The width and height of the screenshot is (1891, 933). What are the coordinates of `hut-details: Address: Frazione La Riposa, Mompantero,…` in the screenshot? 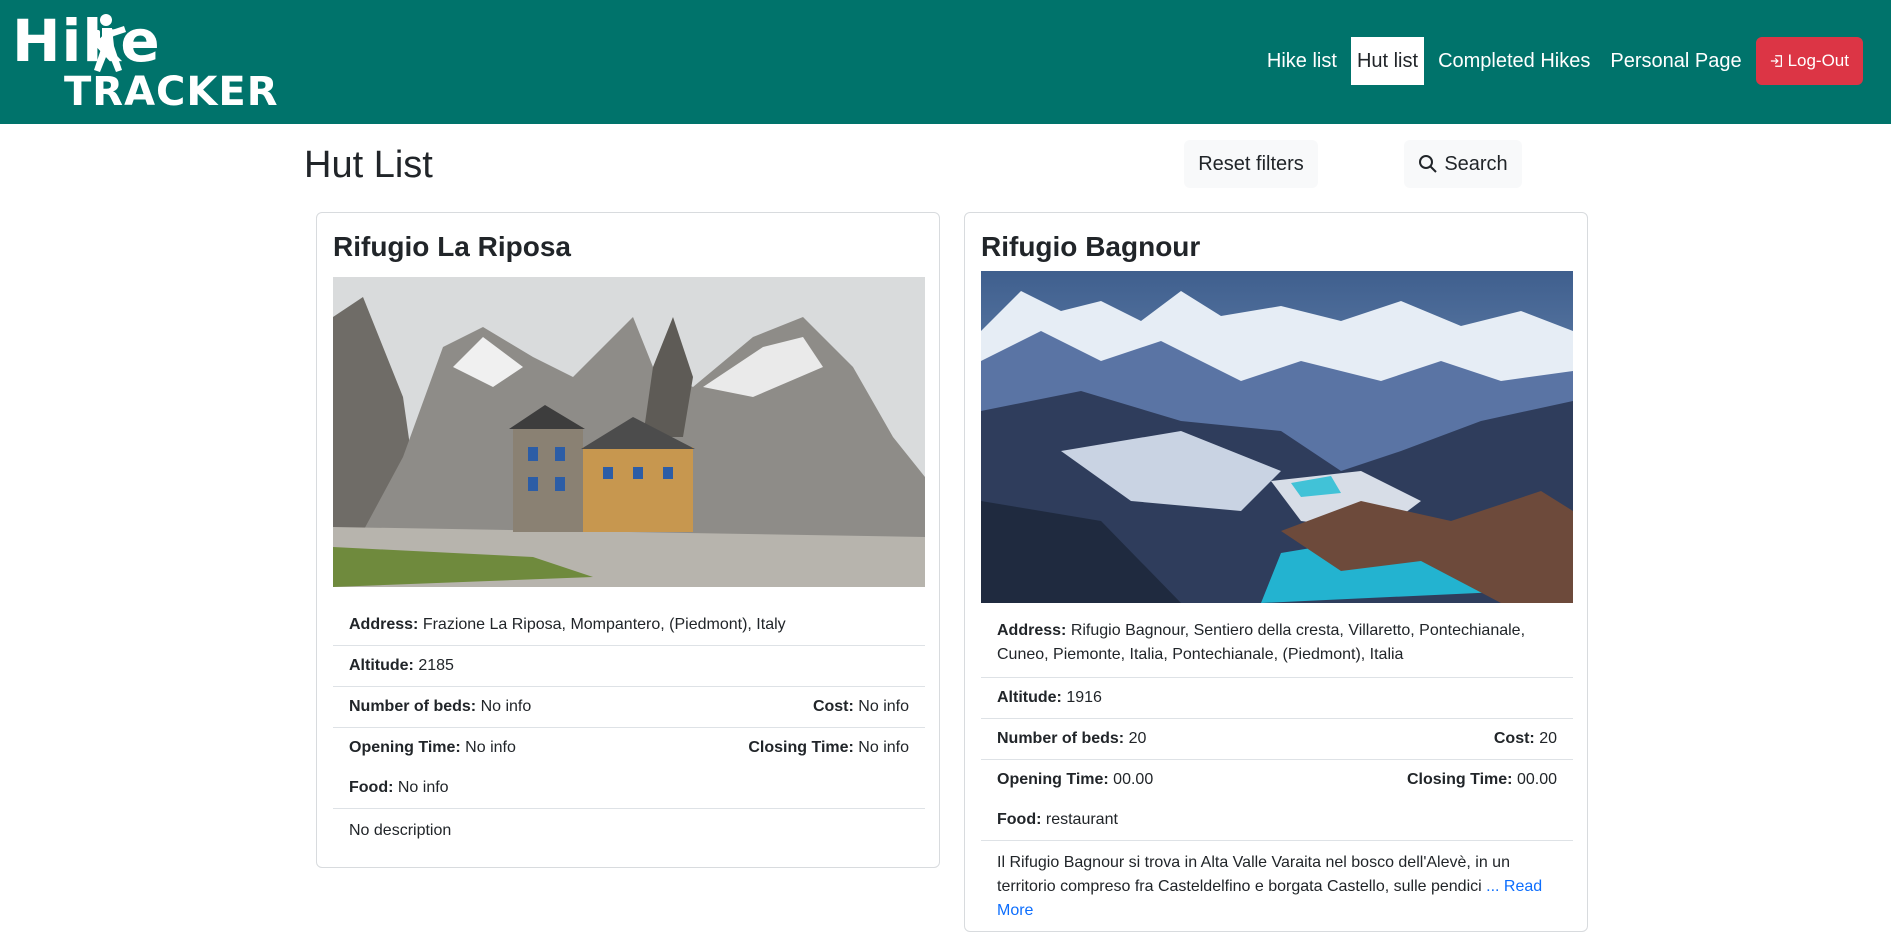 It's located at (629, 729).